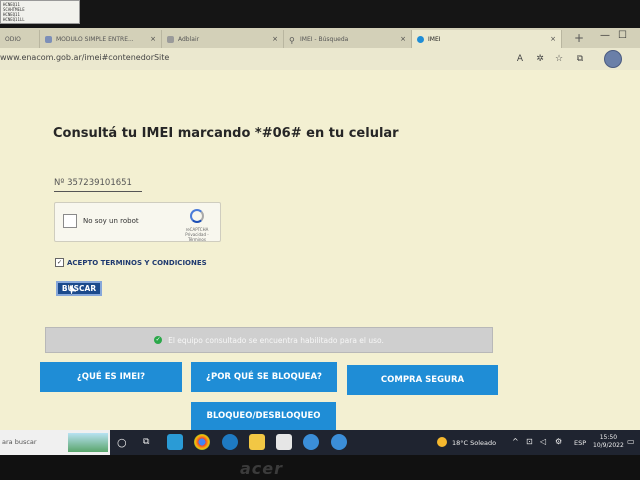 This screenshot has width=640, height=480. Describe the element at coordinates (158, 340) in the screenshot. I see `check-circle-icon: ✓` at that location.